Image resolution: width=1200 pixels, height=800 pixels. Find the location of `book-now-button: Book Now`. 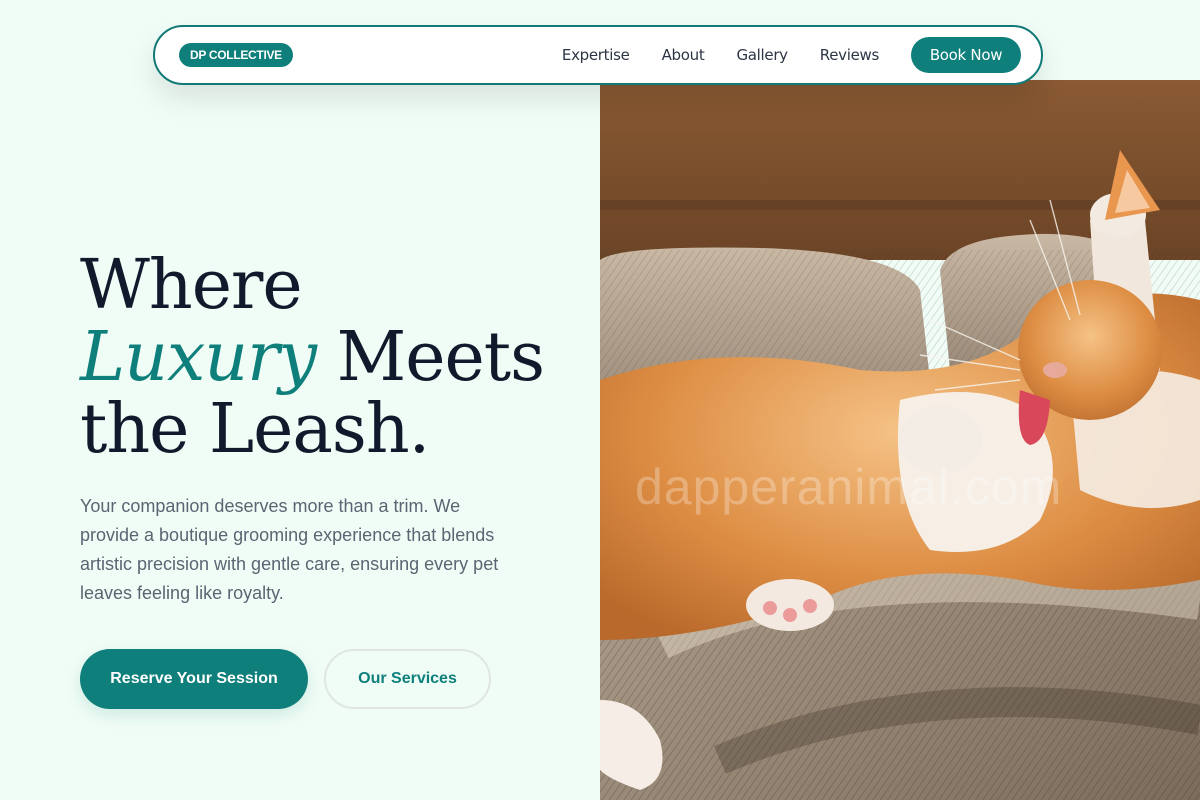

book-now-button: Book Now is located at coordinates (966, 55).